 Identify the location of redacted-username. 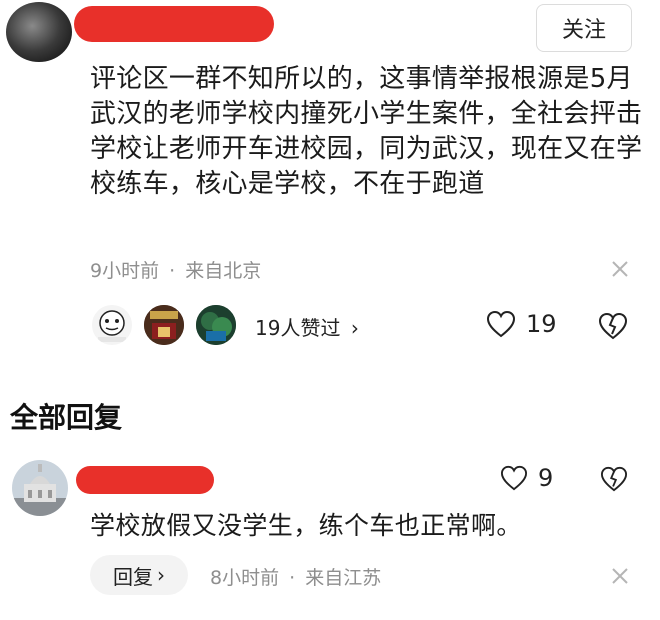
(174, 24).